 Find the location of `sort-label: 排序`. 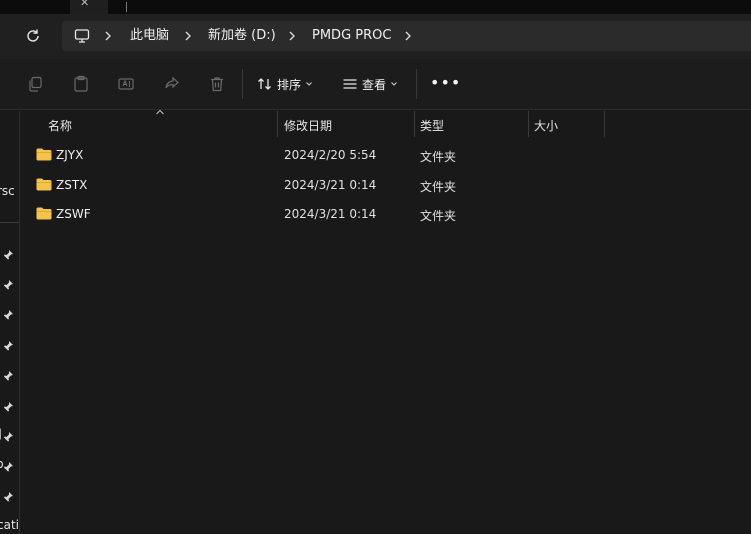

sort-label: 排序 is located at coordinates (289, 84).